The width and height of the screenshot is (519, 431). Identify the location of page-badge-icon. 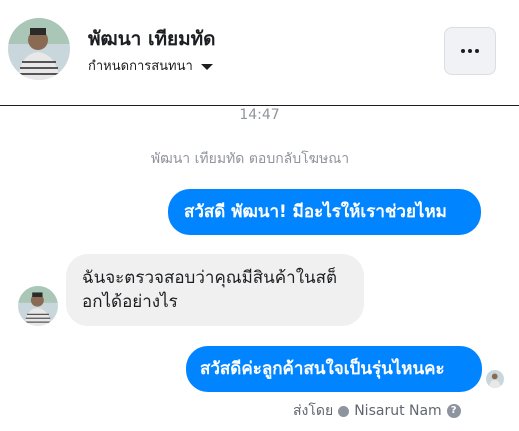
(344, 411).